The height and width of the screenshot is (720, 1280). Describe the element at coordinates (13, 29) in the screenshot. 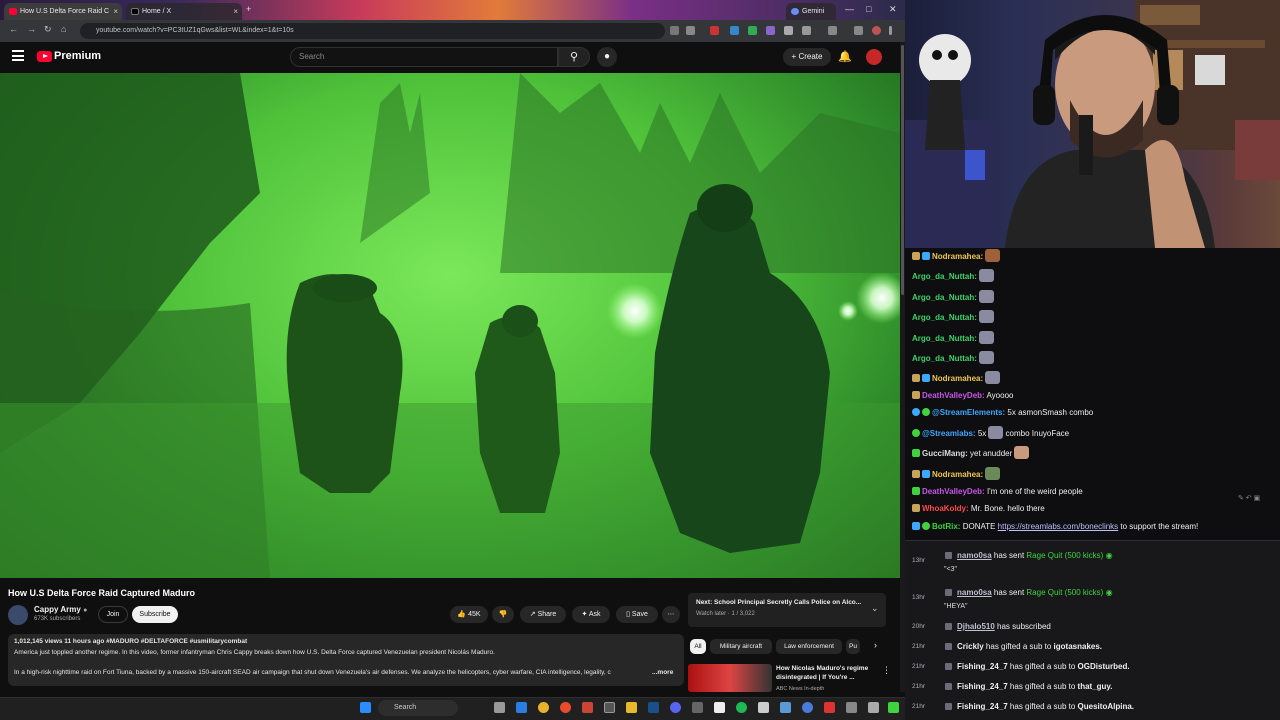

I see `back-icon: ←` at that location.